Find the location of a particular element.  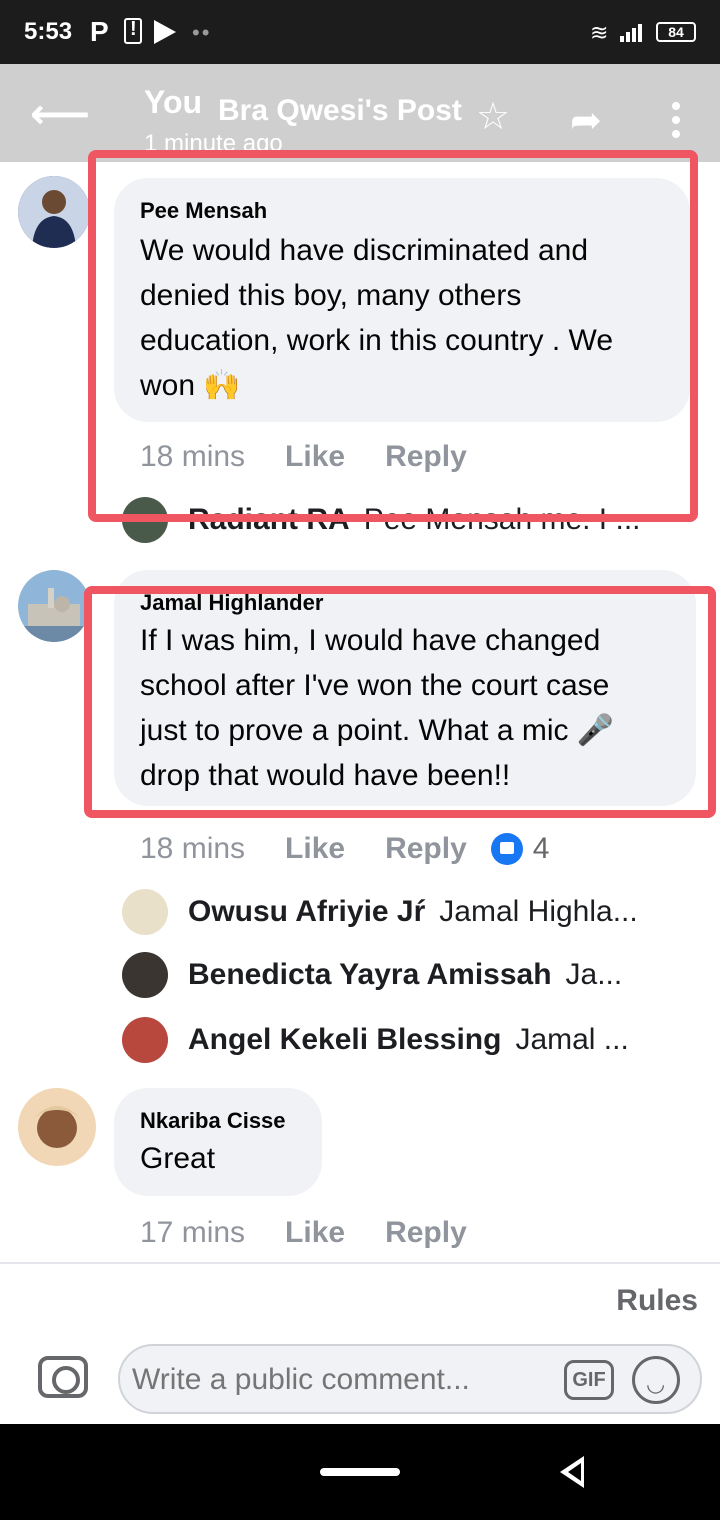

reply-author: Owusu Afriyie Jŕ is located at coordinates (307, 911).